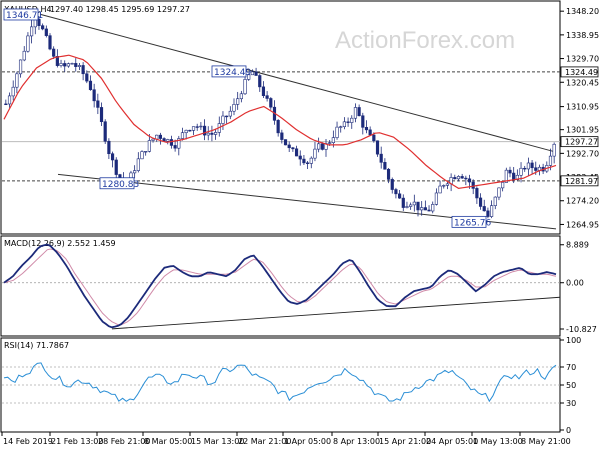  What do you see at coordinates (582, 153) in the screenshot?
I see `price-tick-label: 1292.70` at bounding box center [582, 153].